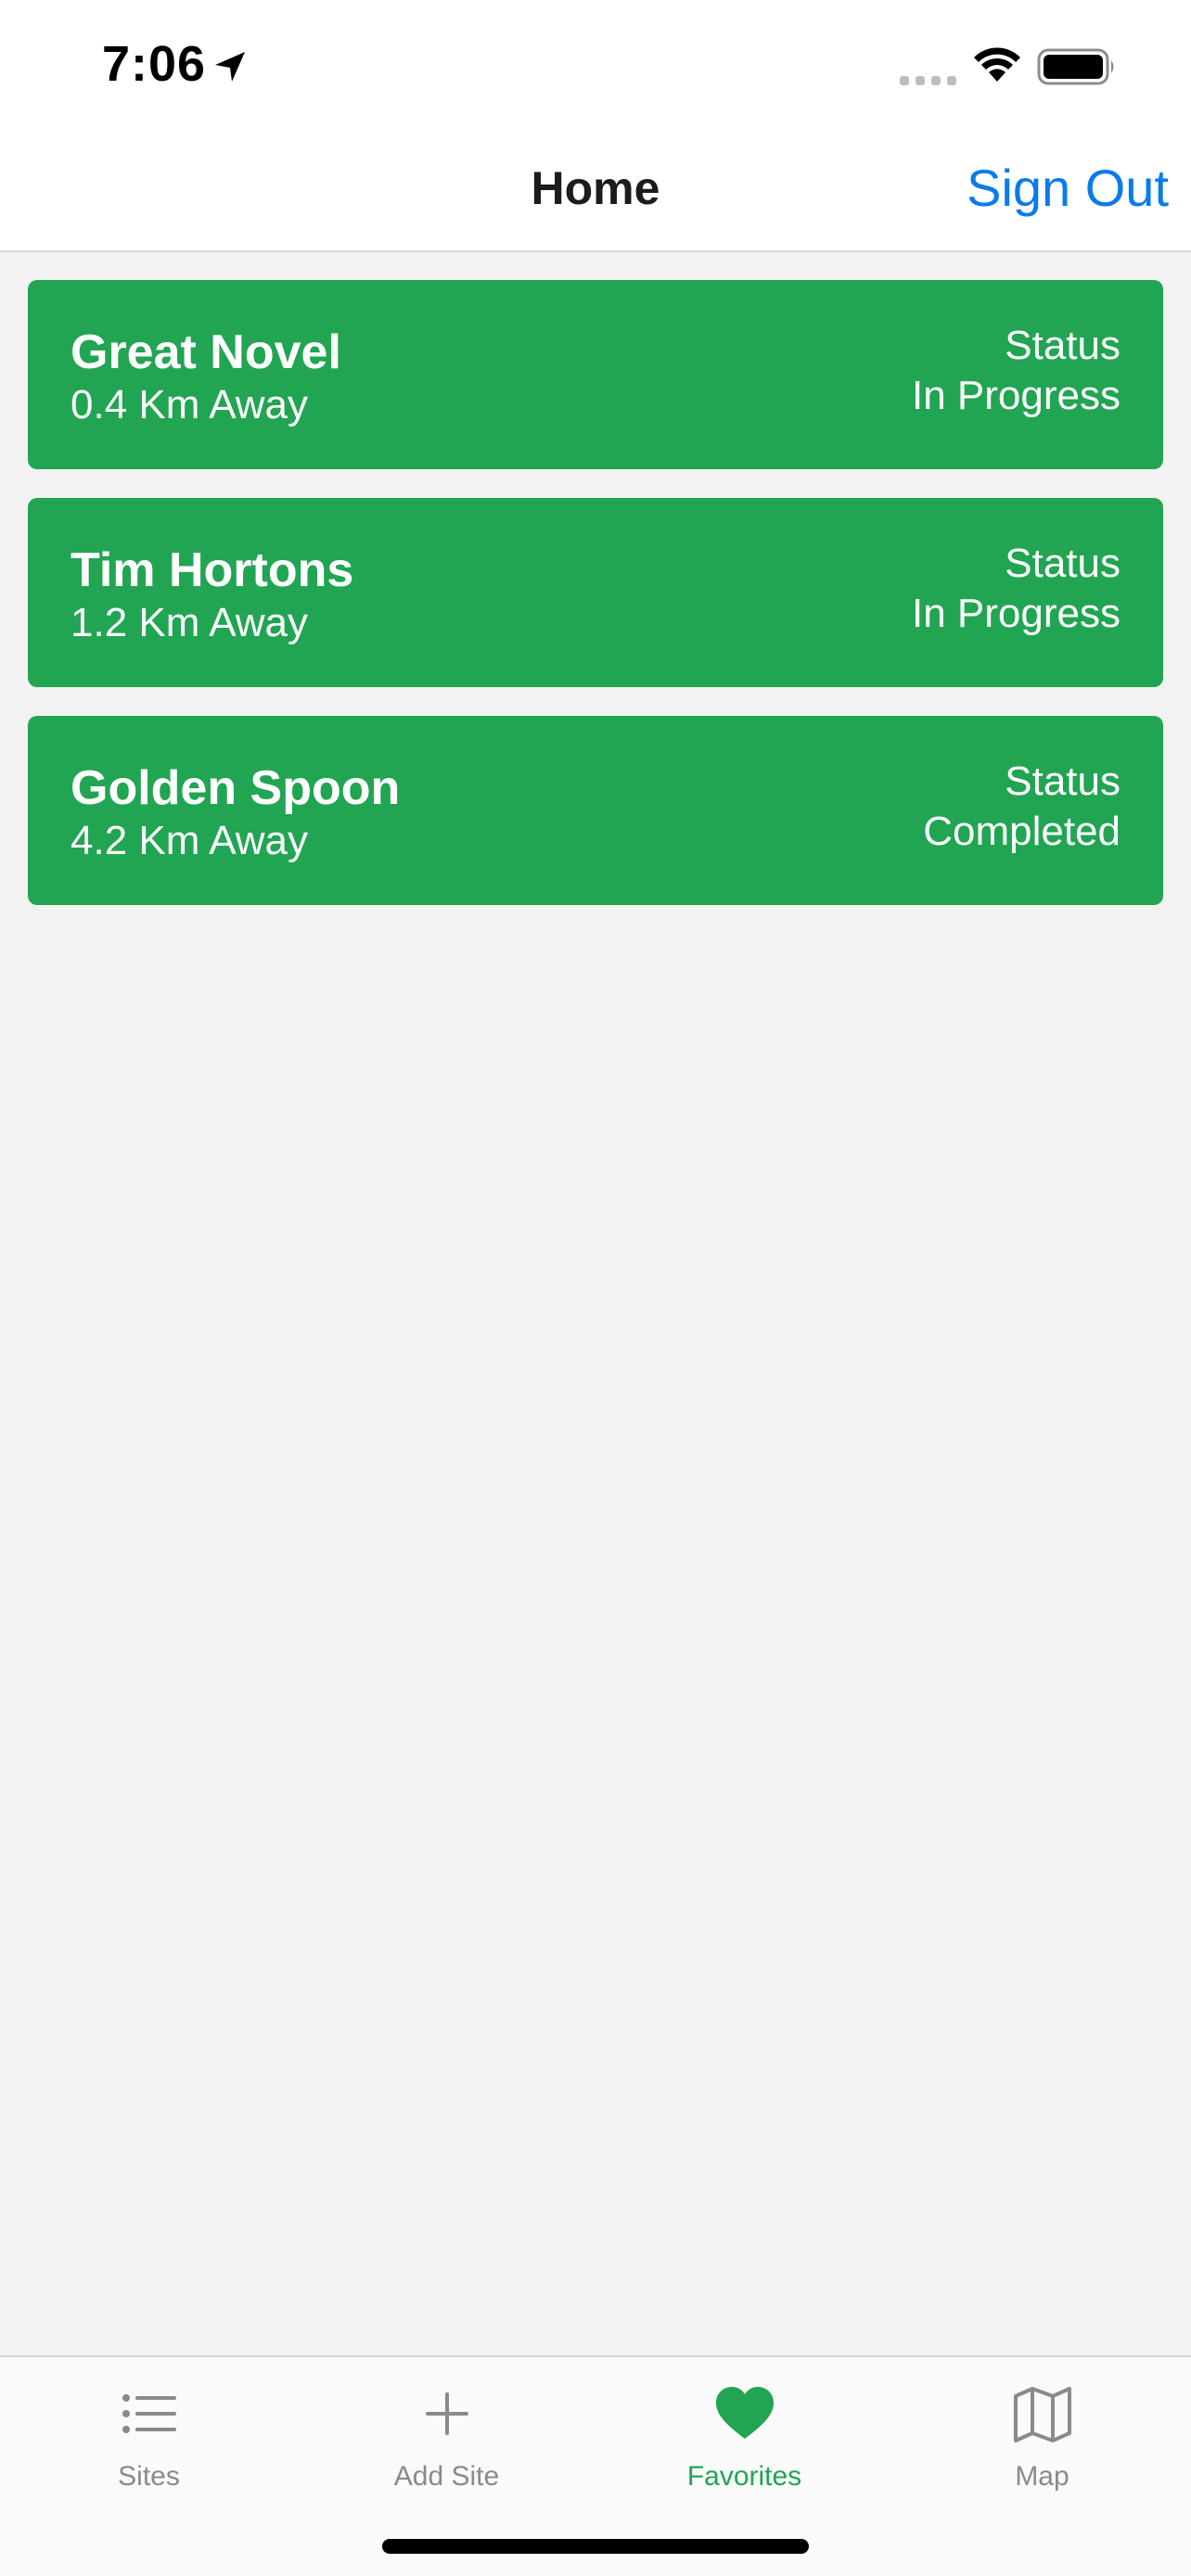 This screenshot has width=1191, height=2576. What do you see at coordinates (189, 622) in the screenshot?
I see `site-distance: 1.2 Km Away` at bounding box center [189, 622].